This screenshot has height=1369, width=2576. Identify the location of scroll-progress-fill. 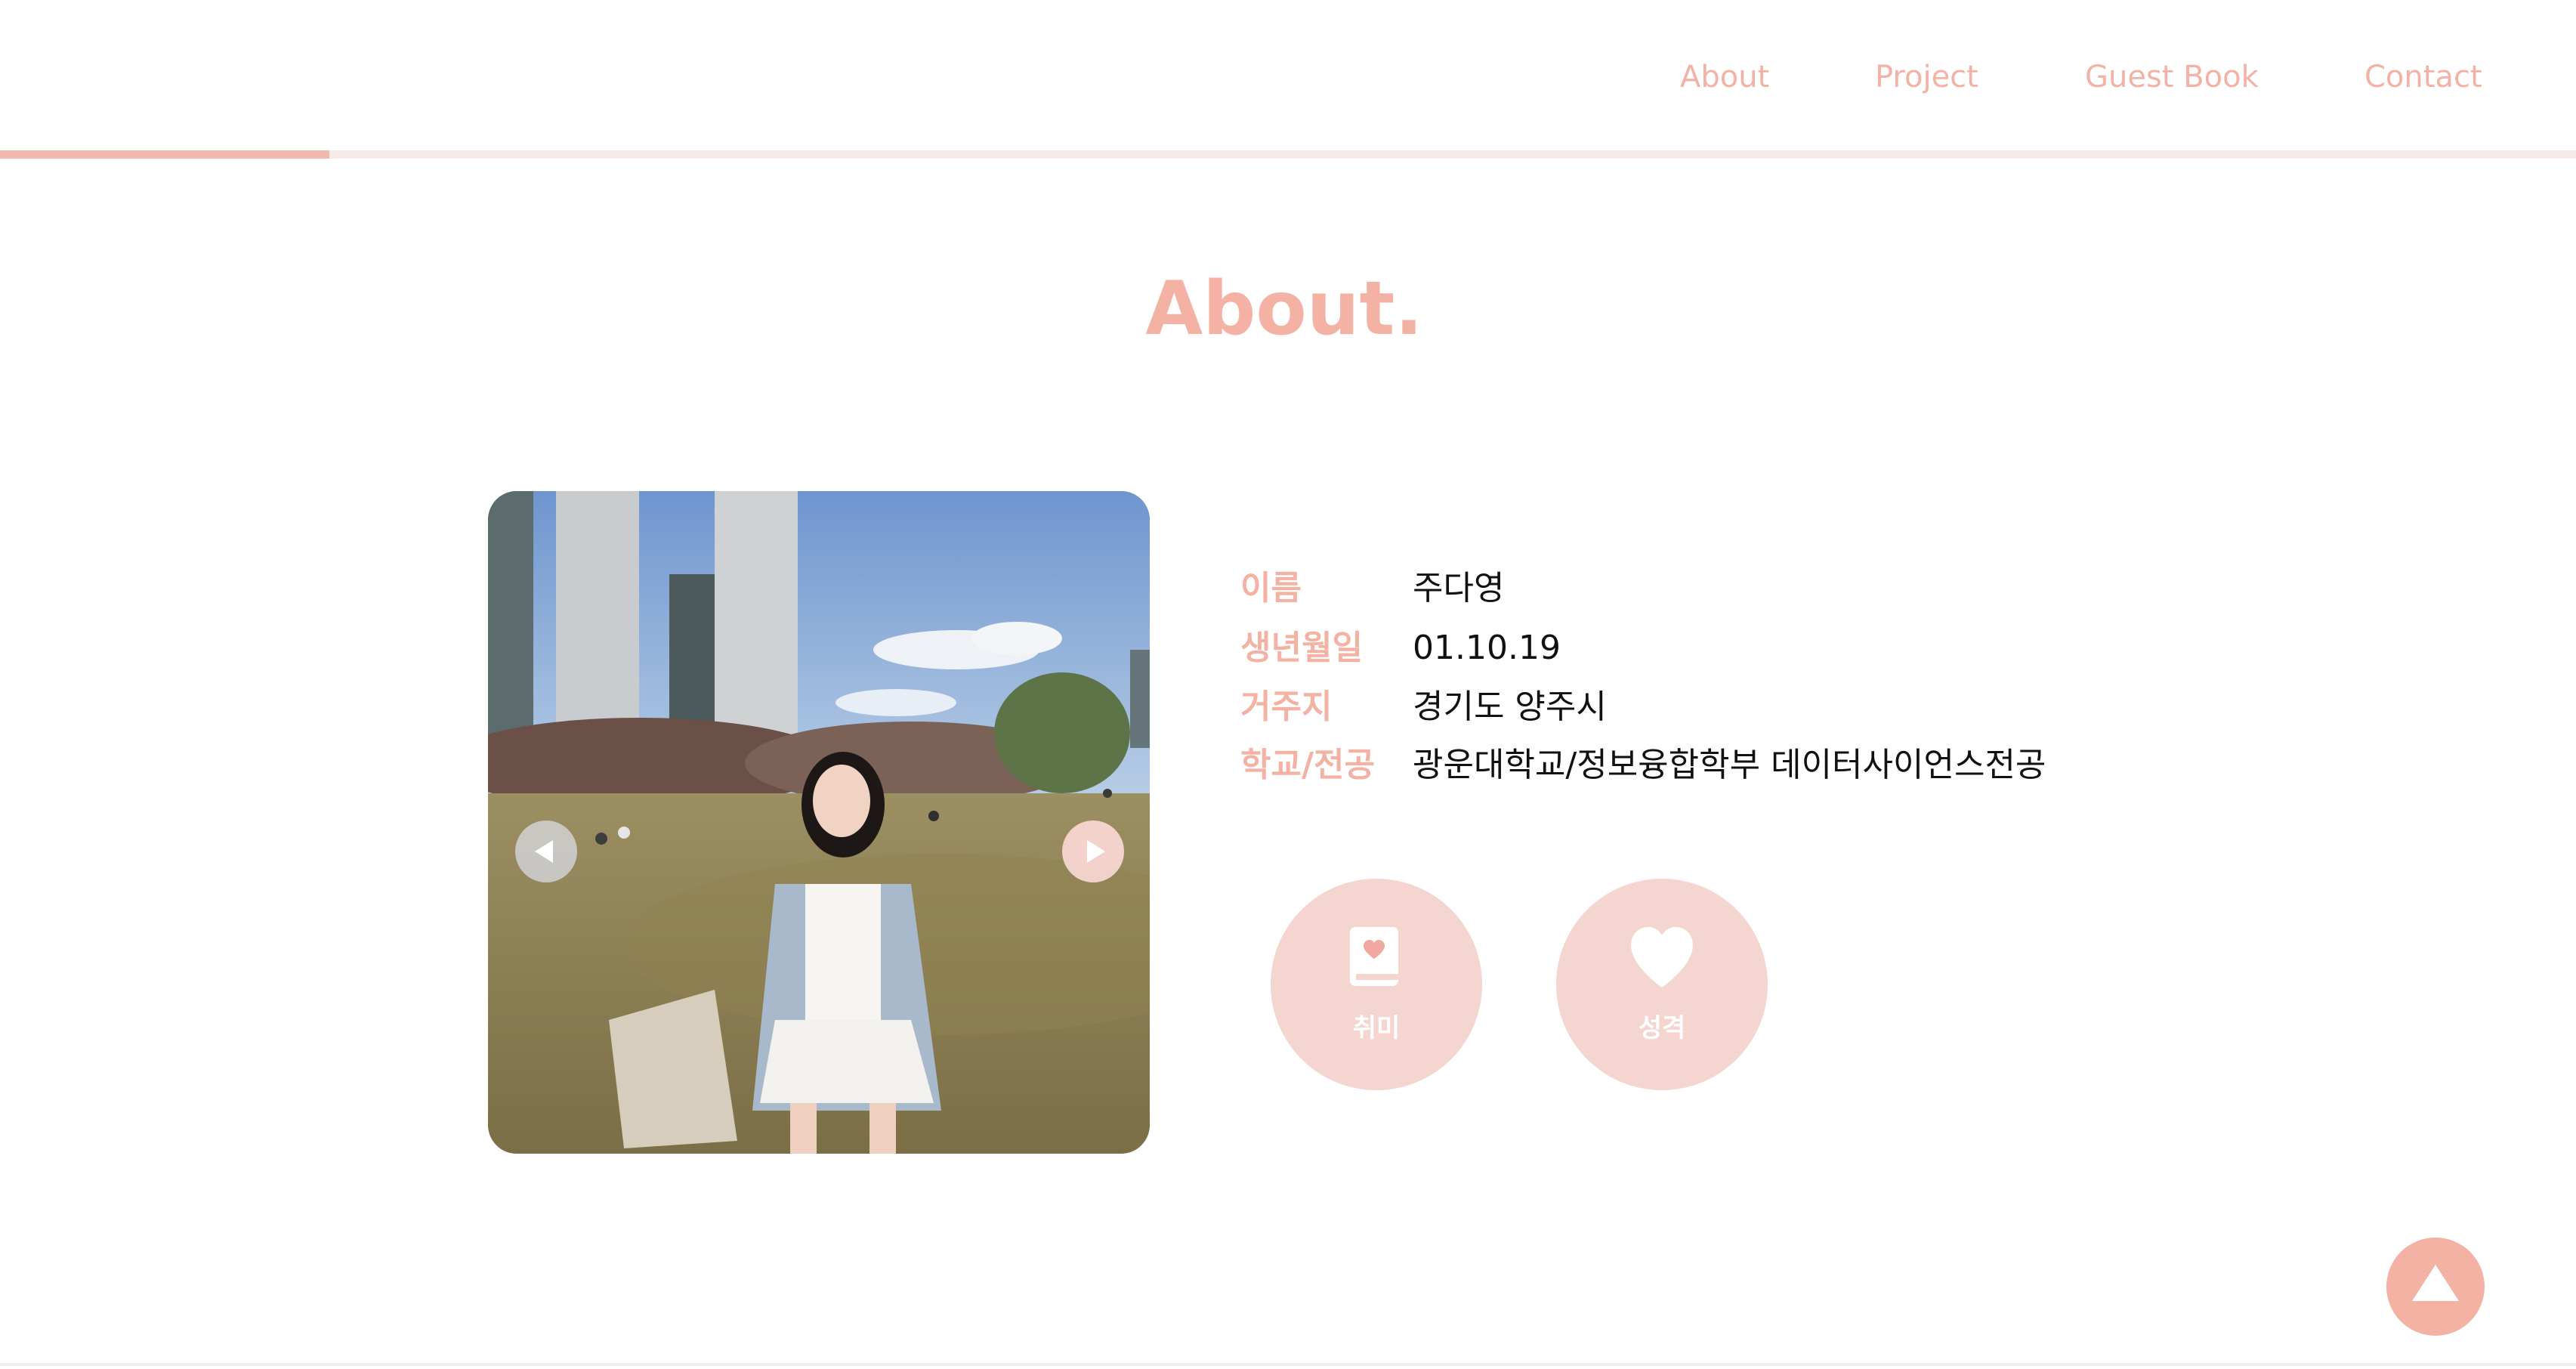
(165, 154).